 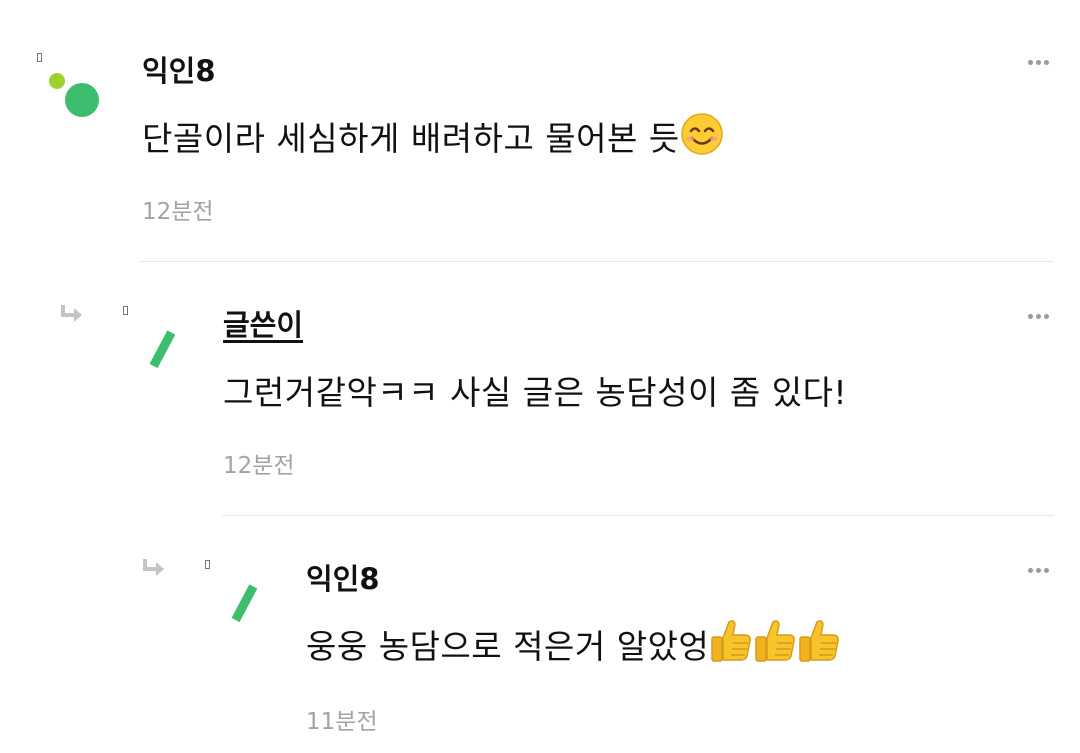 I want to click on comment-text: 웅웅 농담으로 적은거 알았엉, so click(x=573, y=643).